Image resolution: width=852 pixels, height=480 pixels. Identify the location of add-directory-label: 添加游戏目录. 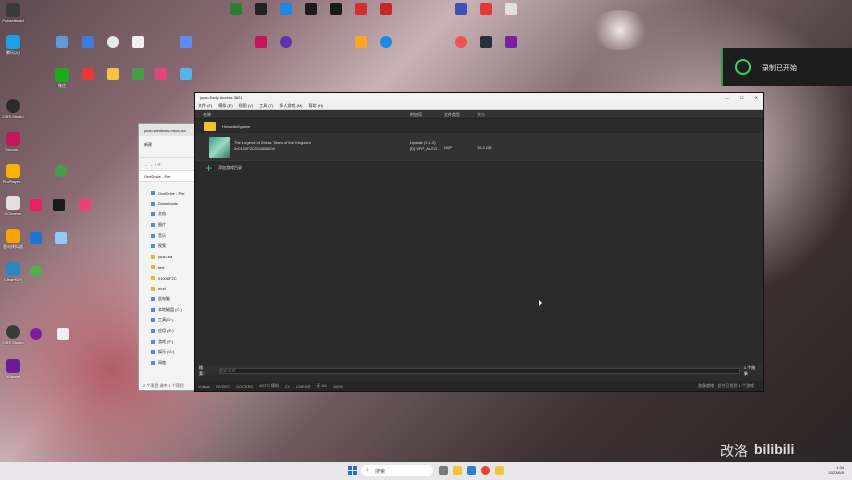
(230, 167).